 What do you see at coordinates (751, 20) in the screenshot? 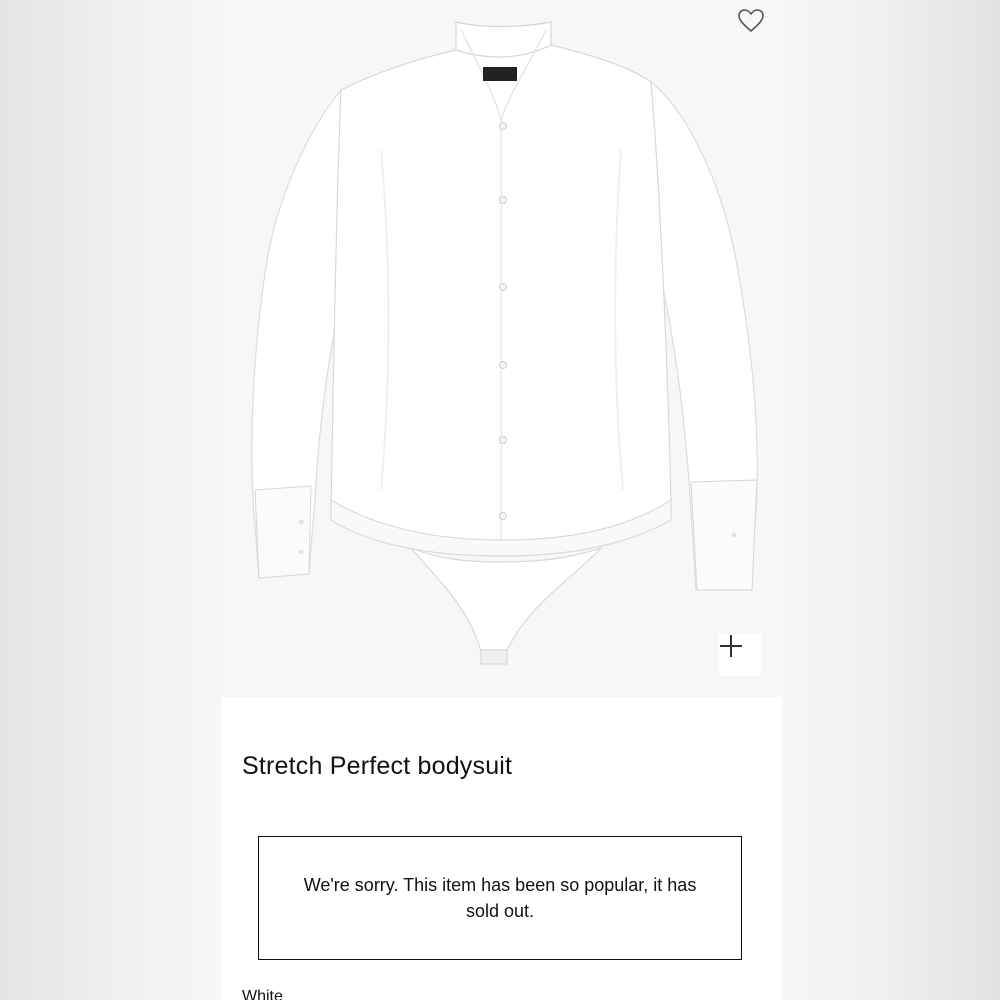
I see `heart-icon` at bounding box center [751, 20].